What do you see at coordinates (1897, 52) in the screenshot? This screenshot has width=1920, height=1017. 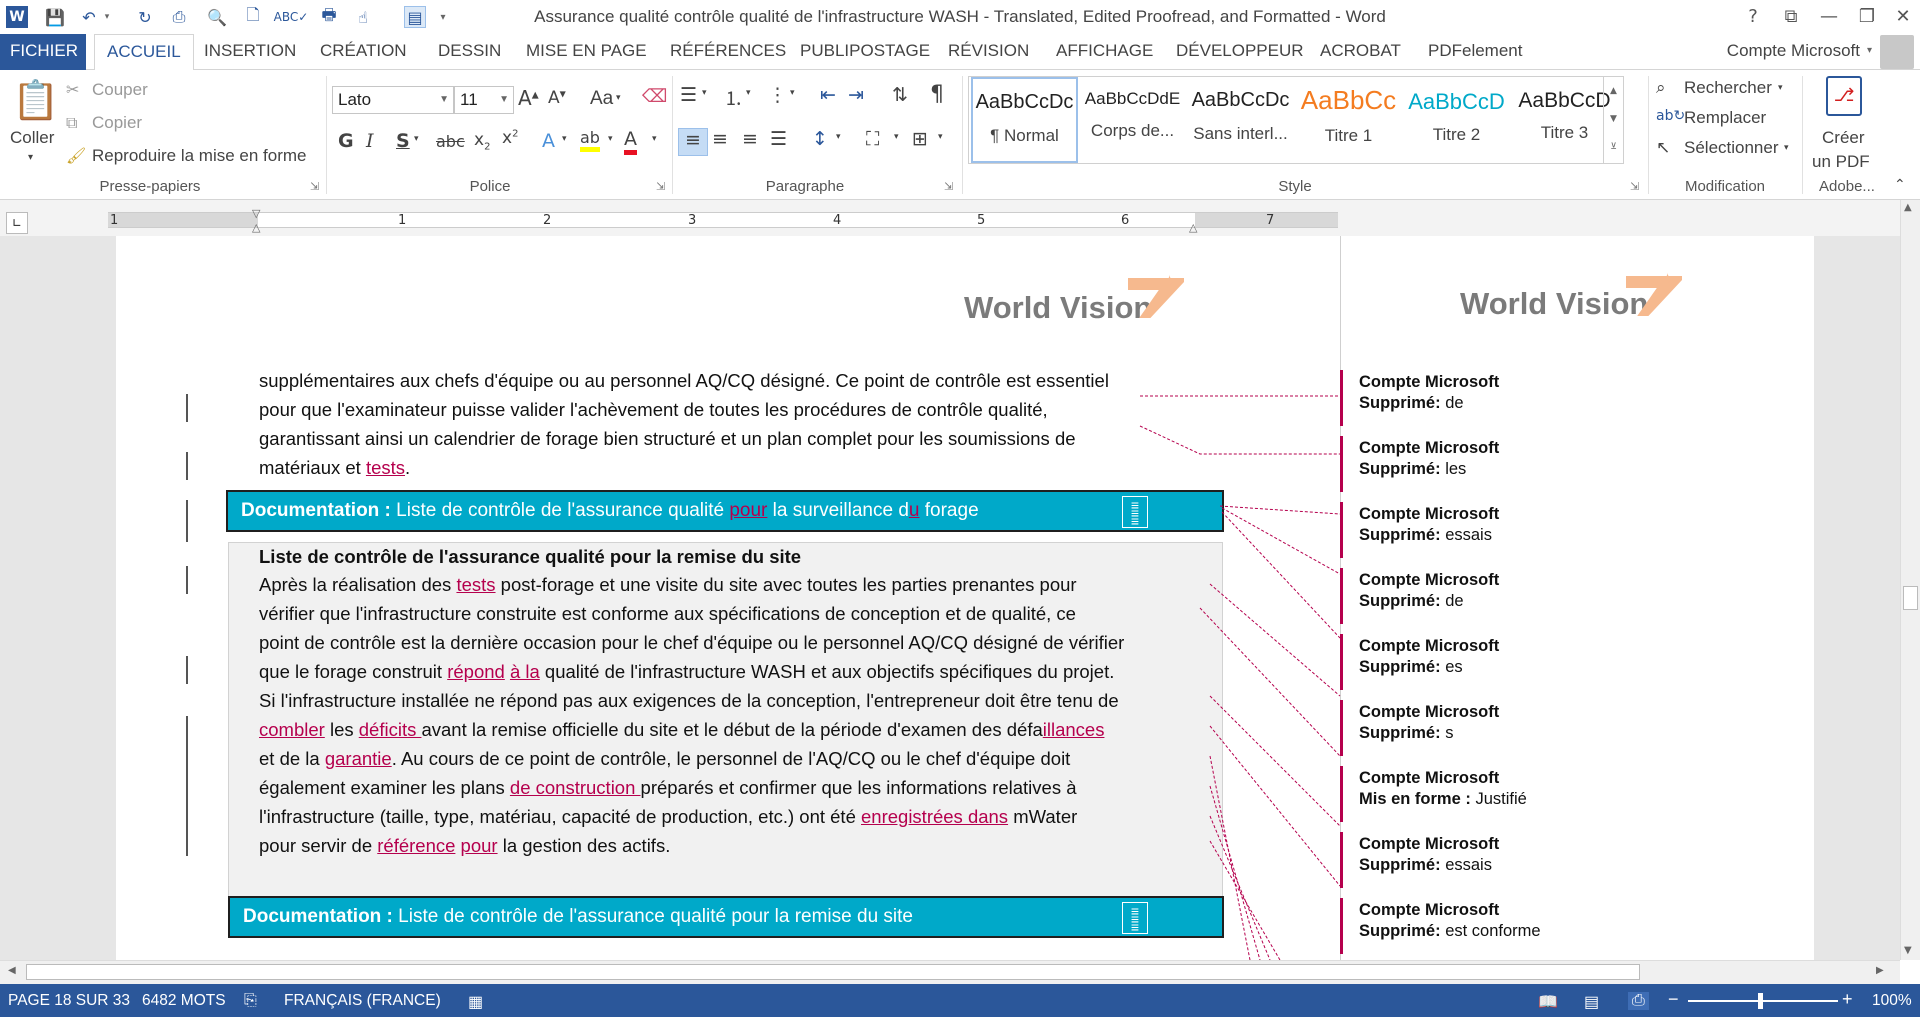 I see `avatar` at bounding box center [1897, 52].